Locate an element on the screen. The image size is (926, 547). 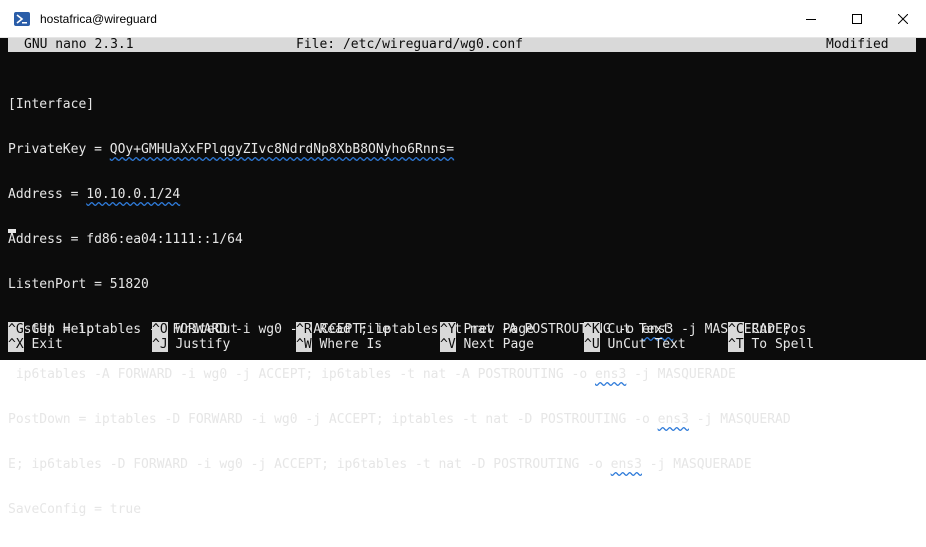
maximize-button is located at coordinates (857, 19).